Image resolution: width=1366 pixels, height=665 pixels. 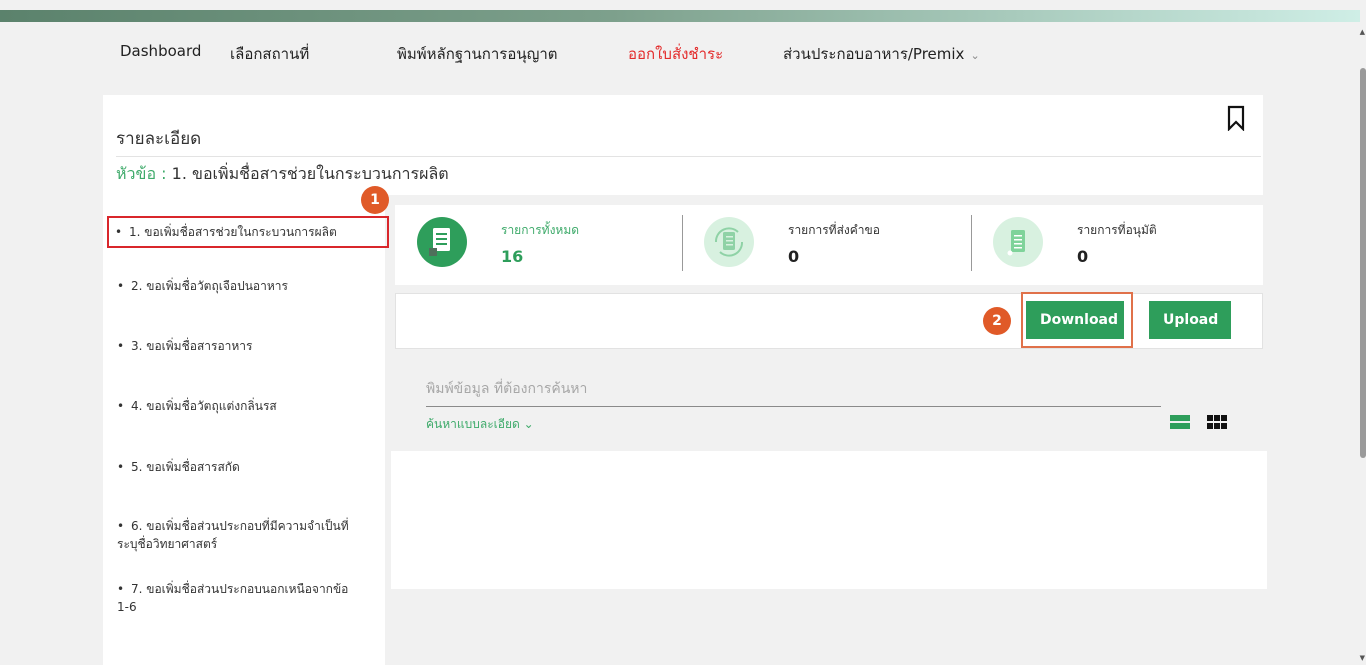 I want to click on stat-value: 16, so click(x=512, y=256).